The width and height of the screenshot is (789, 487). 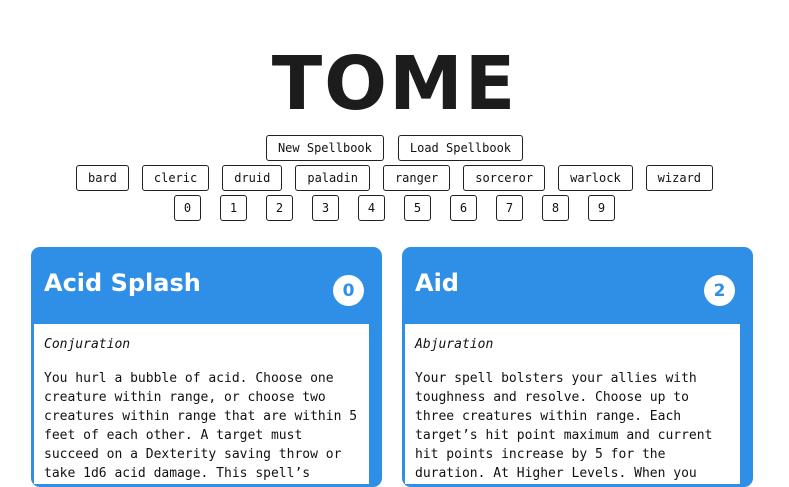 I want to click on class-filter-sorceror: sorceror, so click(x=504, y=178).